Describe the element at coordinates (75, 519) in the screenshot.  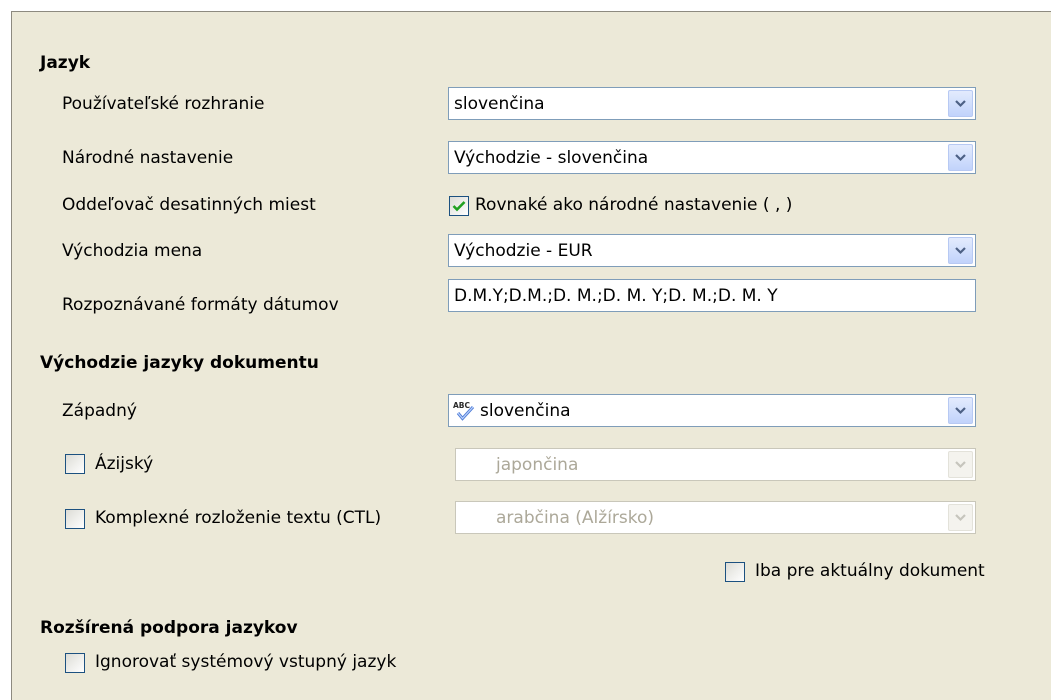
I see `ctl-checkbox` at that location.